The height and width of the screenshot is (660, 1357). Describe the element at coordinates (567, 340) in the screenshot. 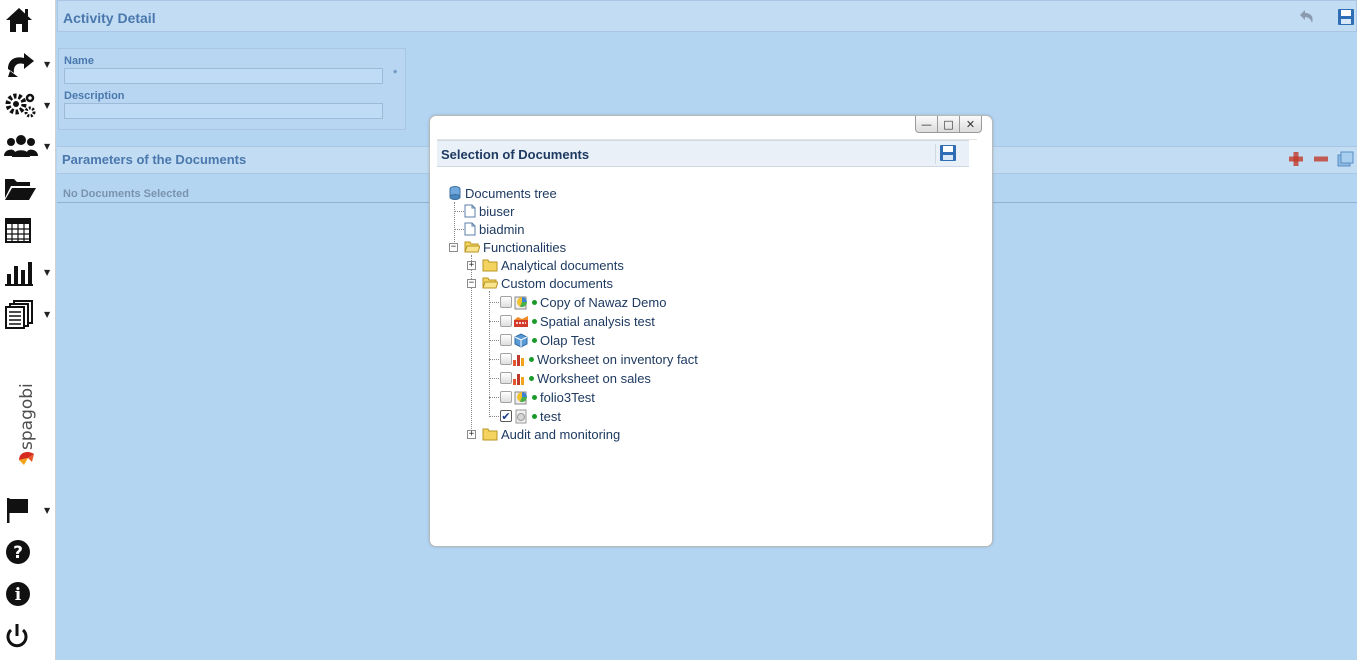

I see `tree-node-label: Olap Test` at that location.